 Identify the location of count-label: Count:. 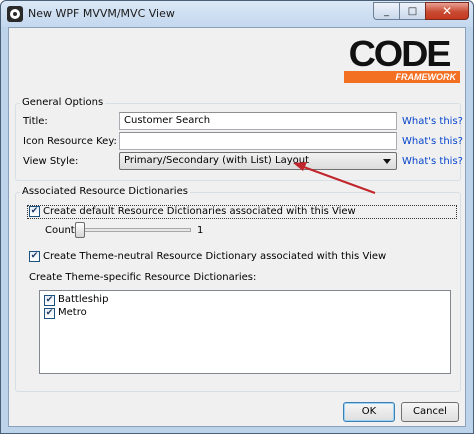
(62, 230).